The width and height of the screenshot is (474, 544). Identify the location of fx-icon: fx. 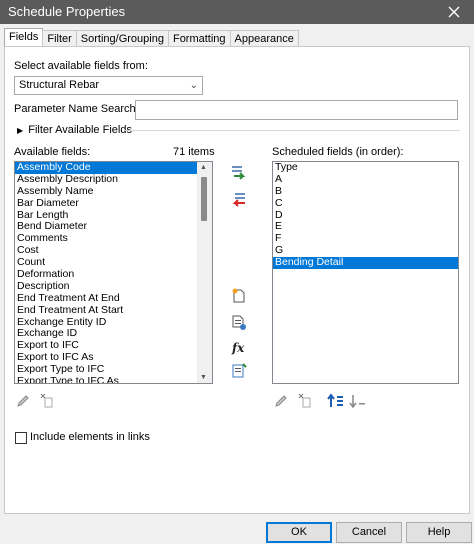
(238, 348).